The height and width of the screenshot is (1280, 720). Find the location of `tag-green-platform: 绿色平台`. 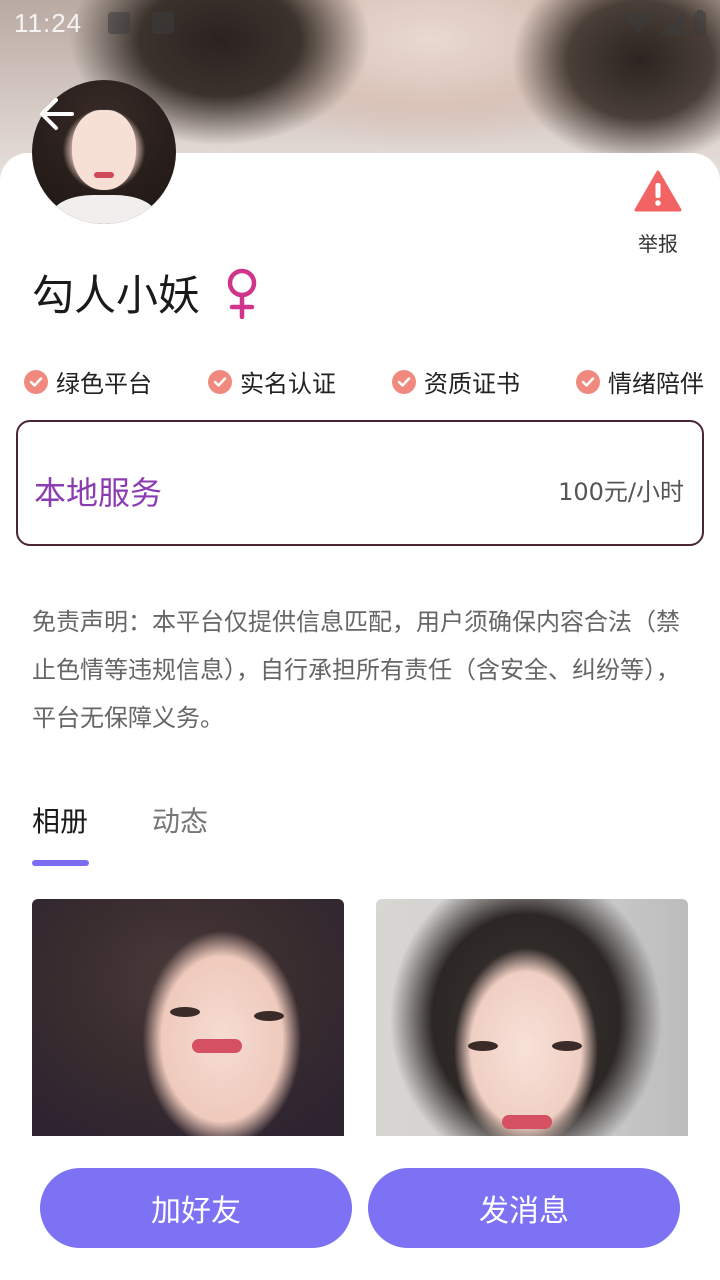

tag-green-platform: 绿色平台 is located at coordinates (88, 381).